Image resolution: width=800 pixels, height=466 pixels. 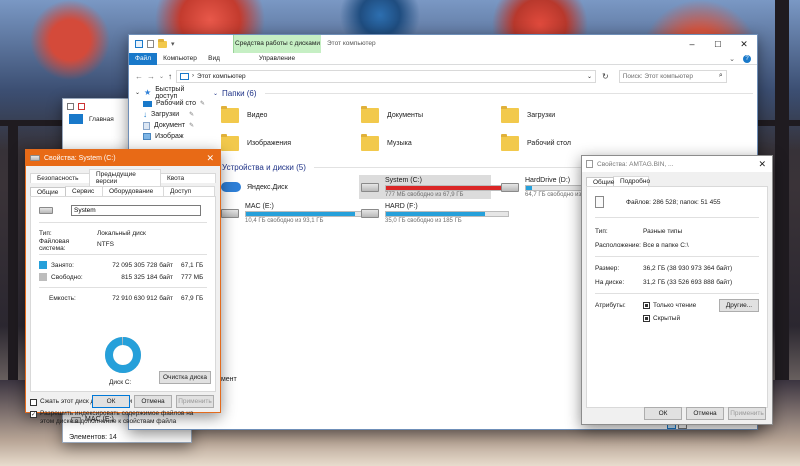 I want to click on nav-label: Изображ, so click(x=169, y=136).